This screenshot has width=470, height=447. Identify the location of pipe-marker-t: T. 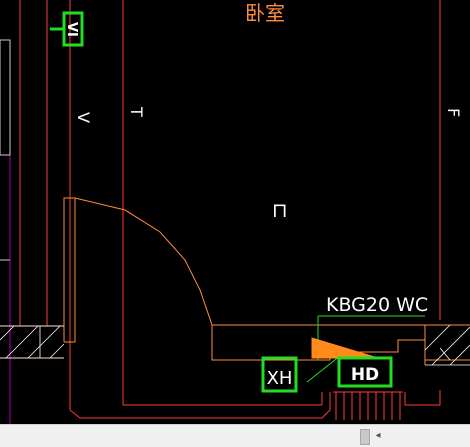
(136, 111).